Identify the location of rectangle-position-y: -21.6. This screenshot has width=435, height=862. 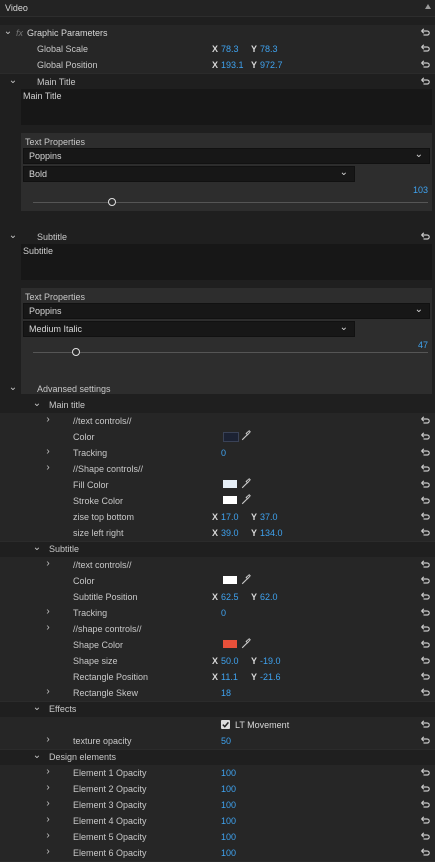
(270, 677).